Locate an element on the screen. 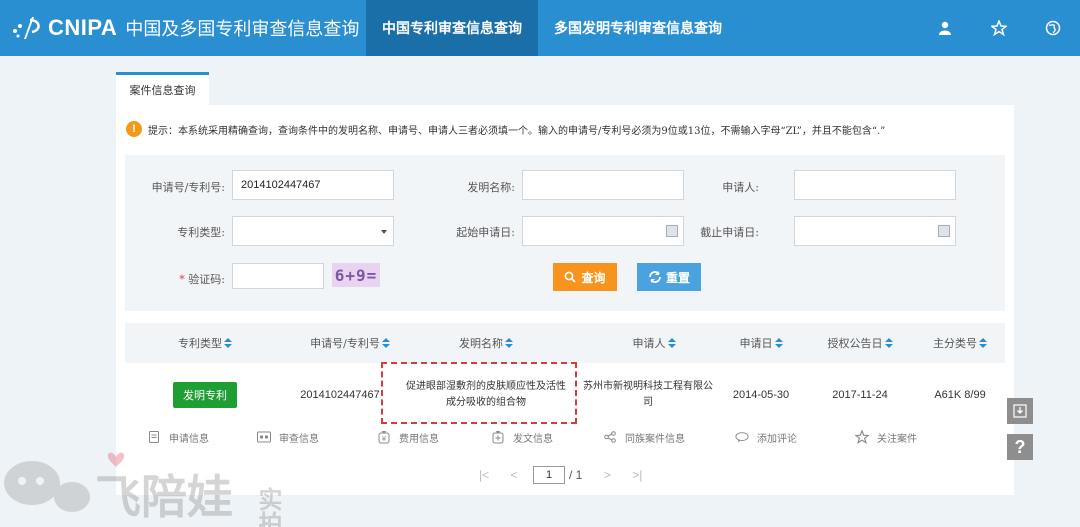  site-logo: CNIPA 中国及多国专利审查信息查询 is located at coordinates (183, 28).